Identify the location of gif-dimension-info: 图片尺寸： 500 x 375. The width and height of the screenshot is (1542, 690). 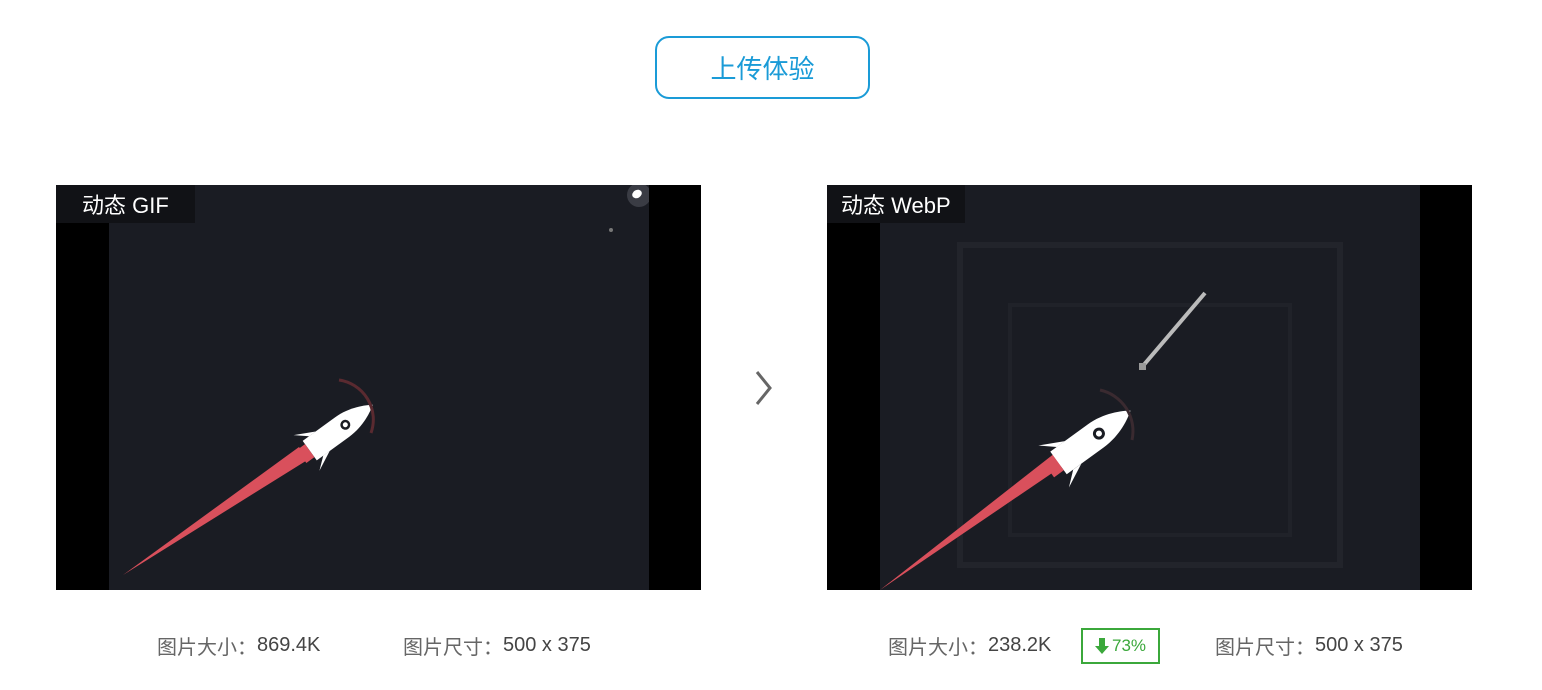
(497, 645).